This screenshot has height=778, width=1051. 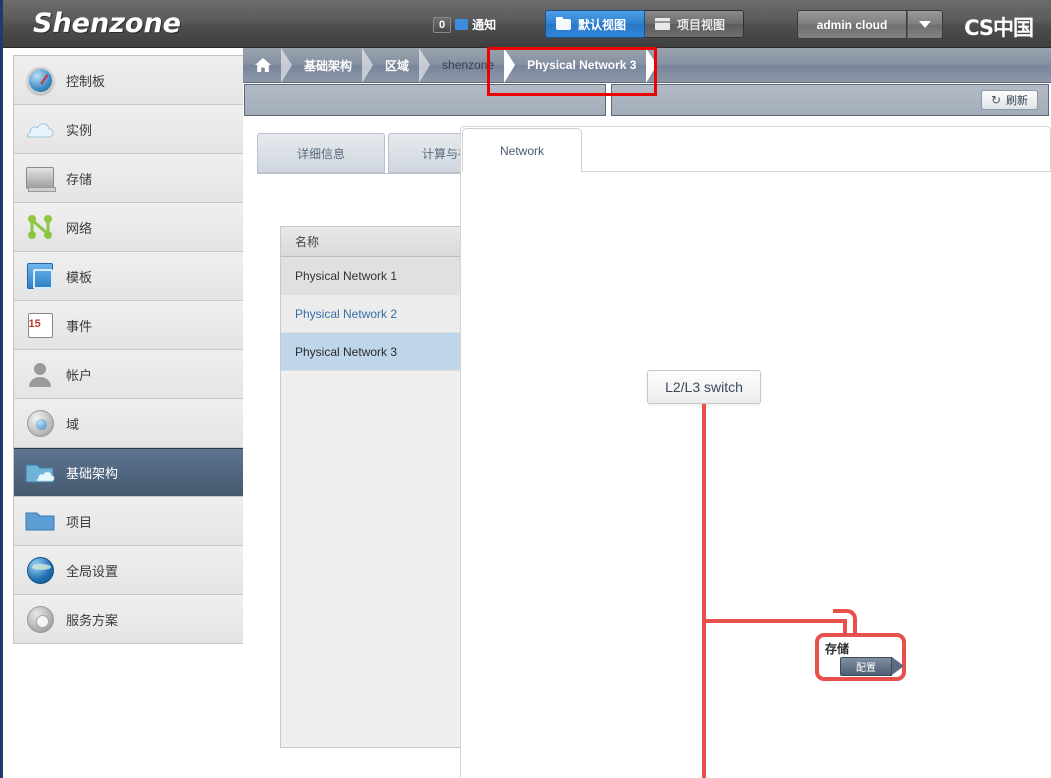 I want to click on top-header-bar: Shenzone 0 通知 默认视图 项目视图 admin cloud CS中国, so click(x=527, y=24).